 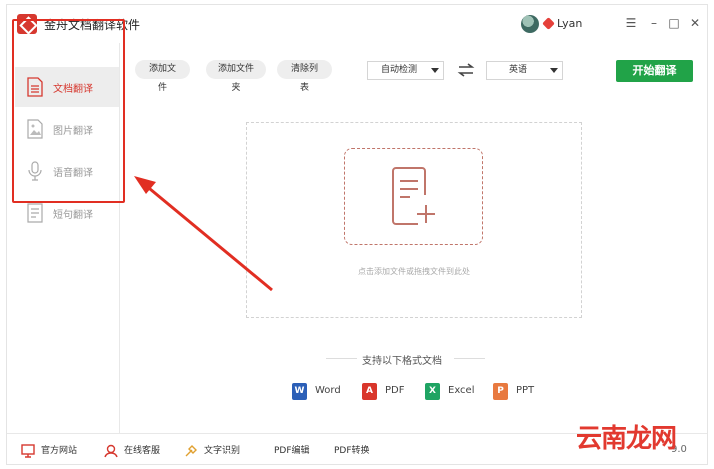 I want to click on microphone-icon, so click(x=35, y=171).